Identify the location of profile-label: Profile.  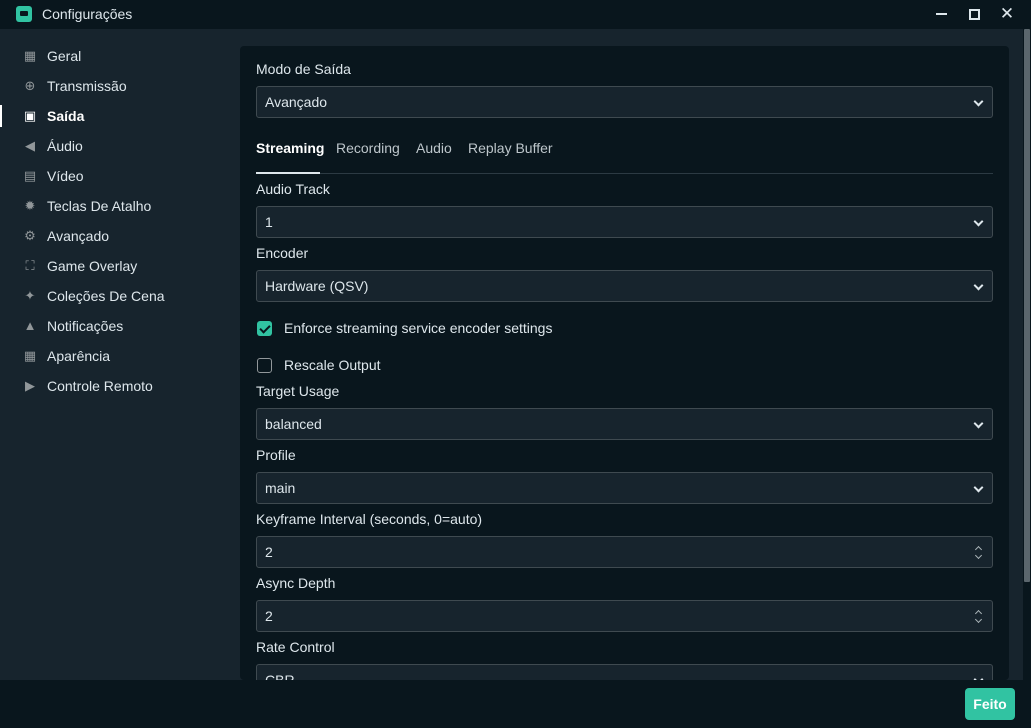
(276, 455).